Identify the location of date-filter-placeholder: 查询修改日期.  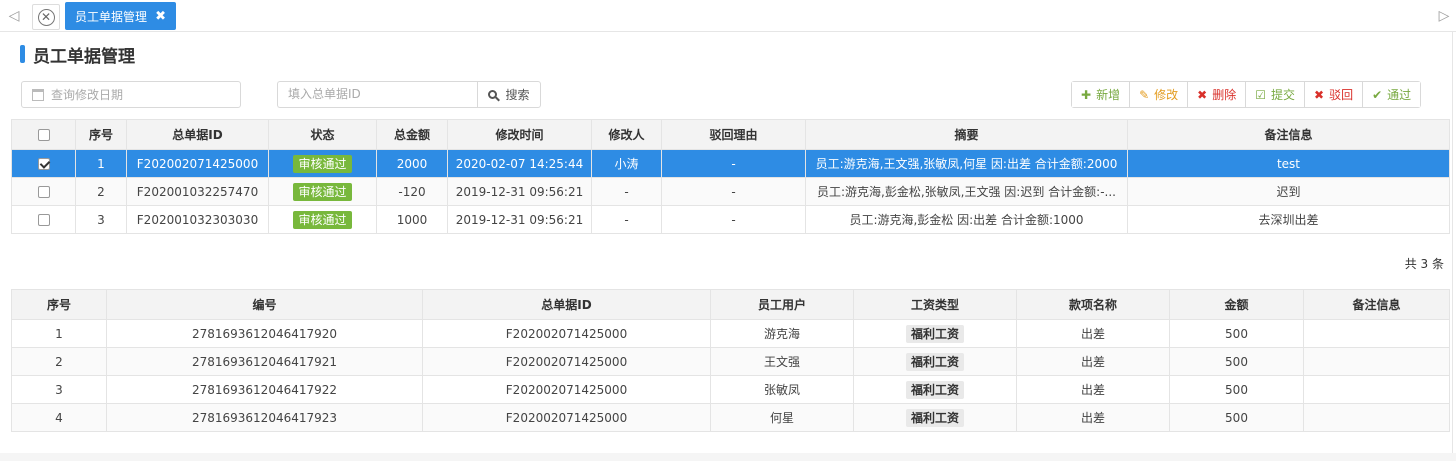
(87, 95).